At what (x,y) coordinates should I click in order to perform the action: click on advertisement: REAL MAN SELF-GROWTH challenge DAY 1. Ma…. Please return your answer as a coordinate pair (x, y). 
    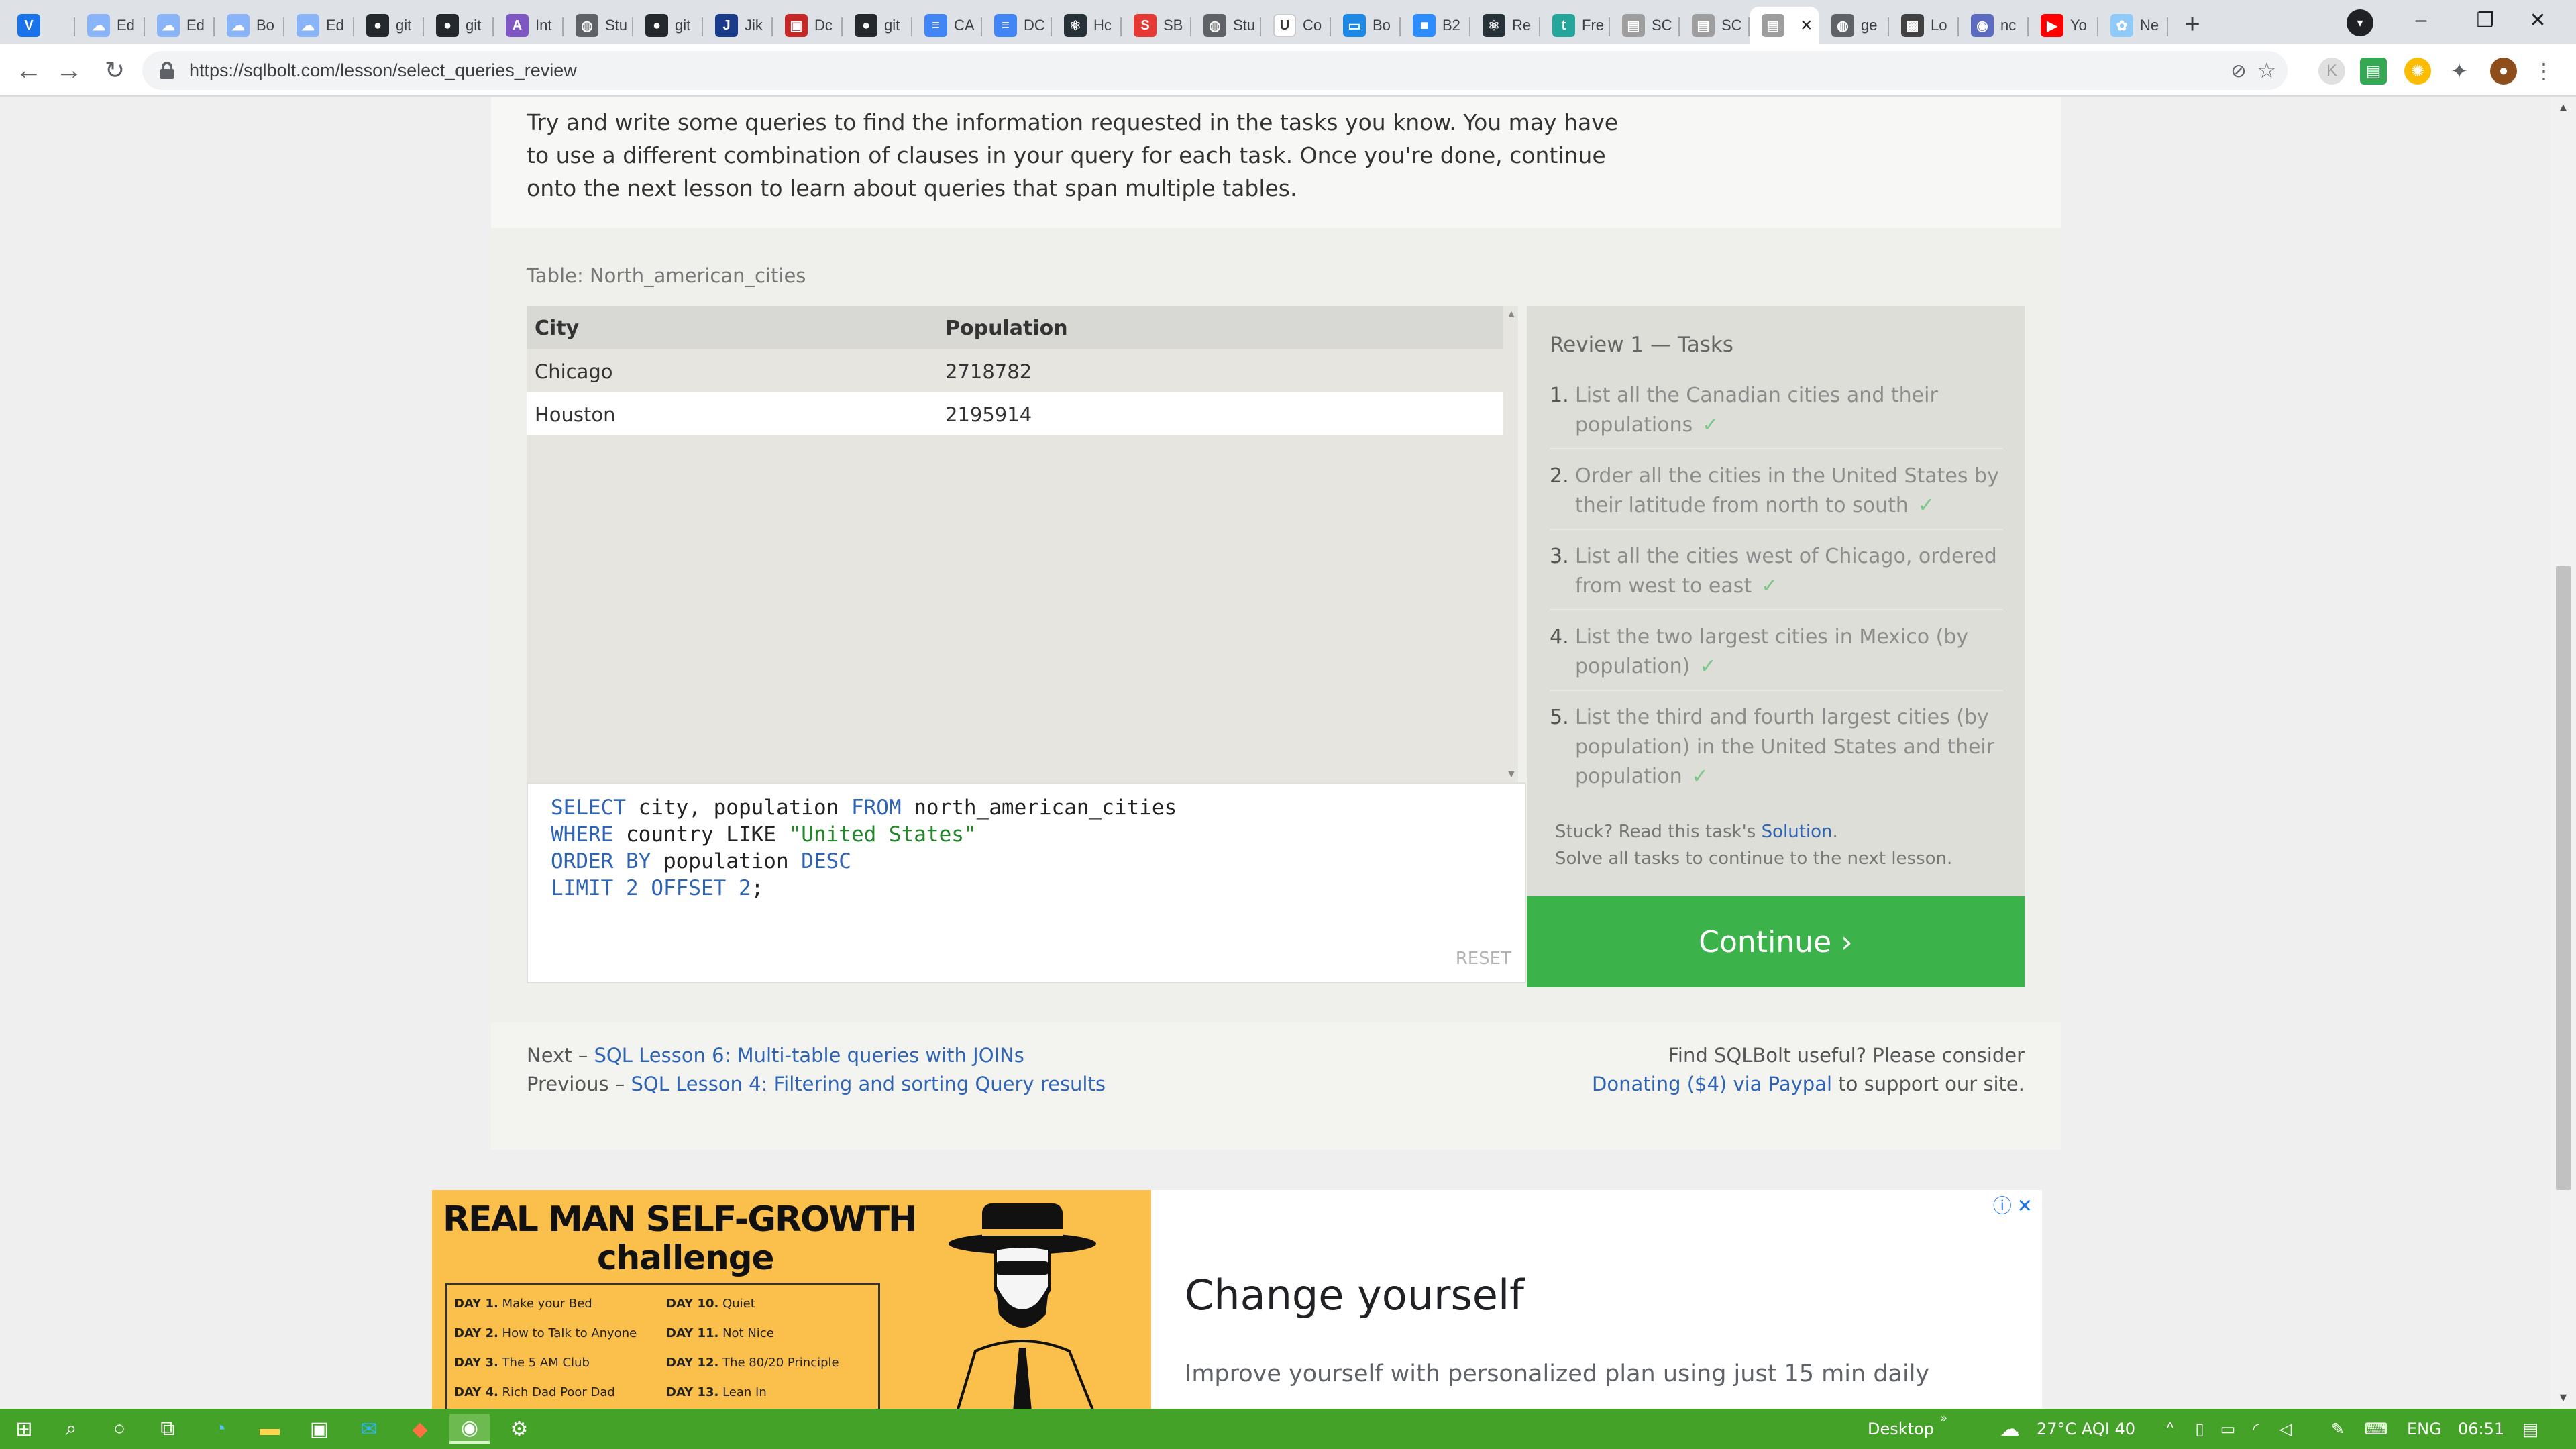
    Looking at the image, I should click on (1237, 1299).